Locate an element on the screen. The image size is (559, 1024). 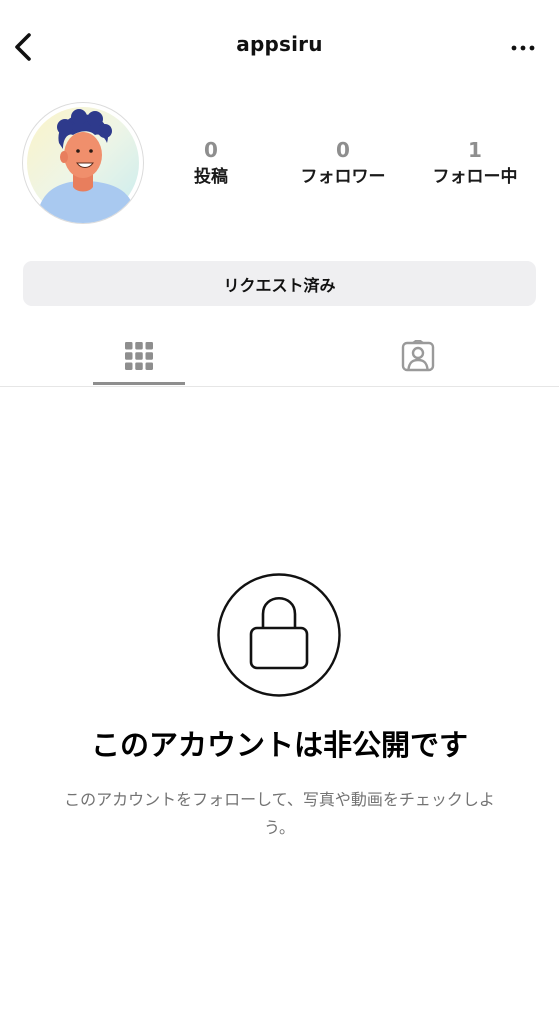
stat-followers: 0 フォロワー is located at coordinates (343, 164).